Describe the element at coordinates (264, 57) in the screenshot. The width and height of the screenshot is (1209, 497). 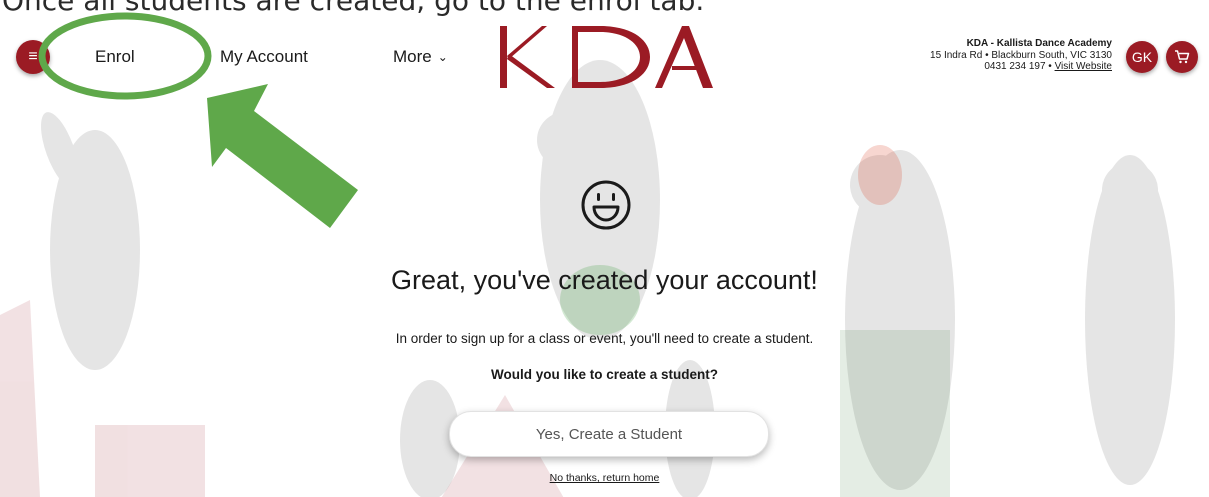
I see `nav-my-account: My Account` at that location.